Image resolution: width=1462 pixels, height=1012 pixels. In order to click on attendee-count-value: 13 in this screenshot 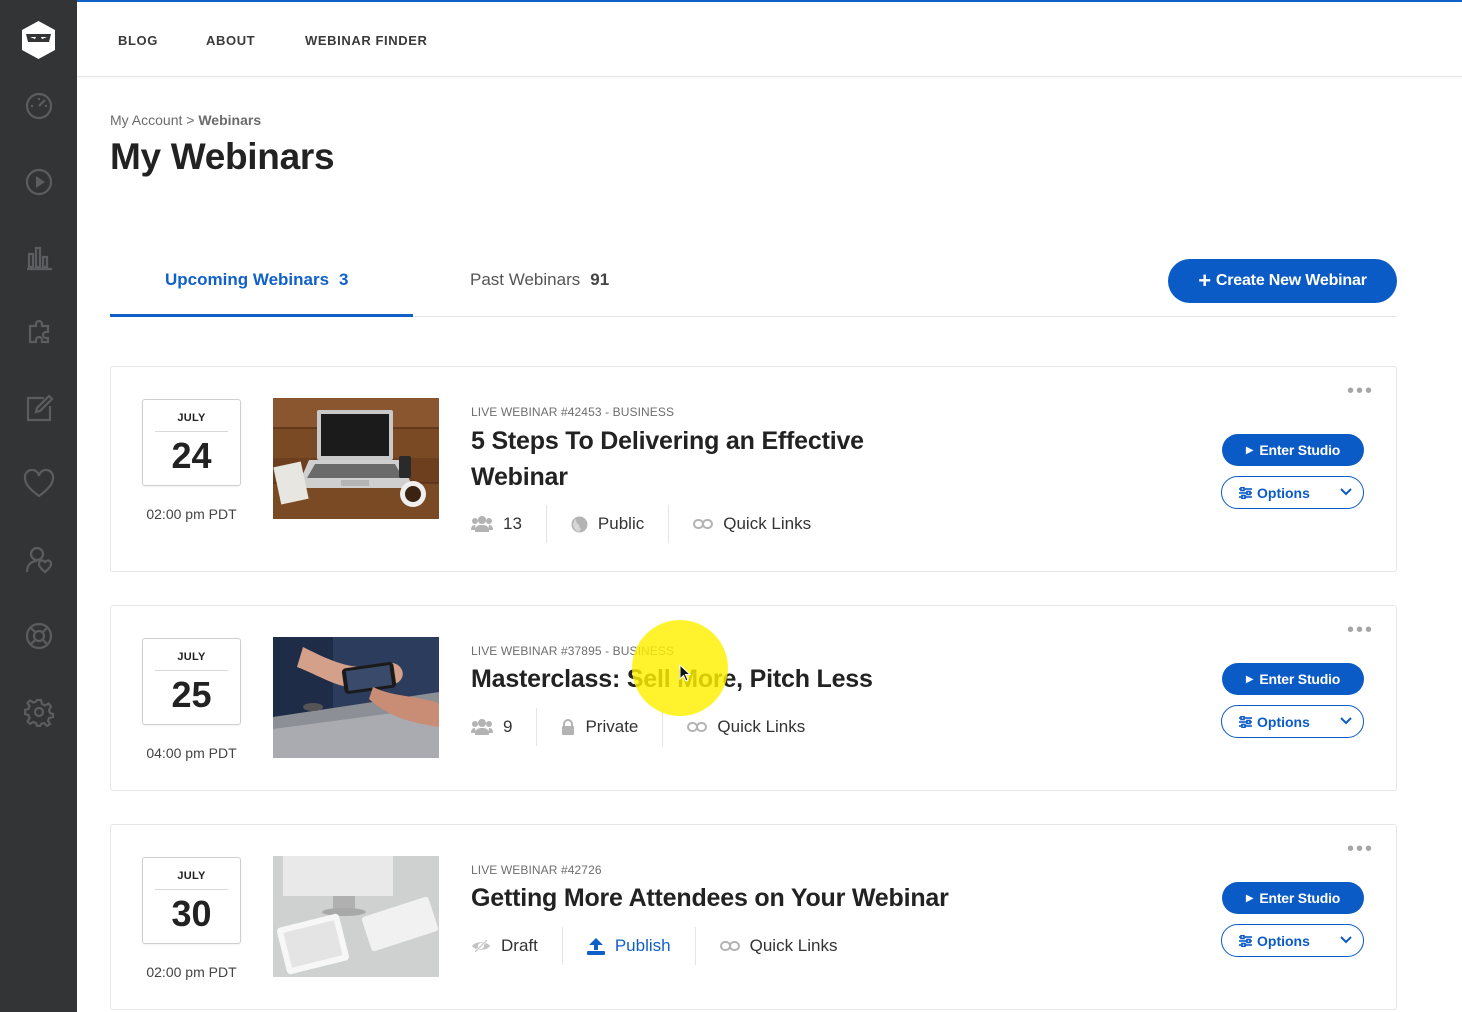, I will do `click(512, 523)`.